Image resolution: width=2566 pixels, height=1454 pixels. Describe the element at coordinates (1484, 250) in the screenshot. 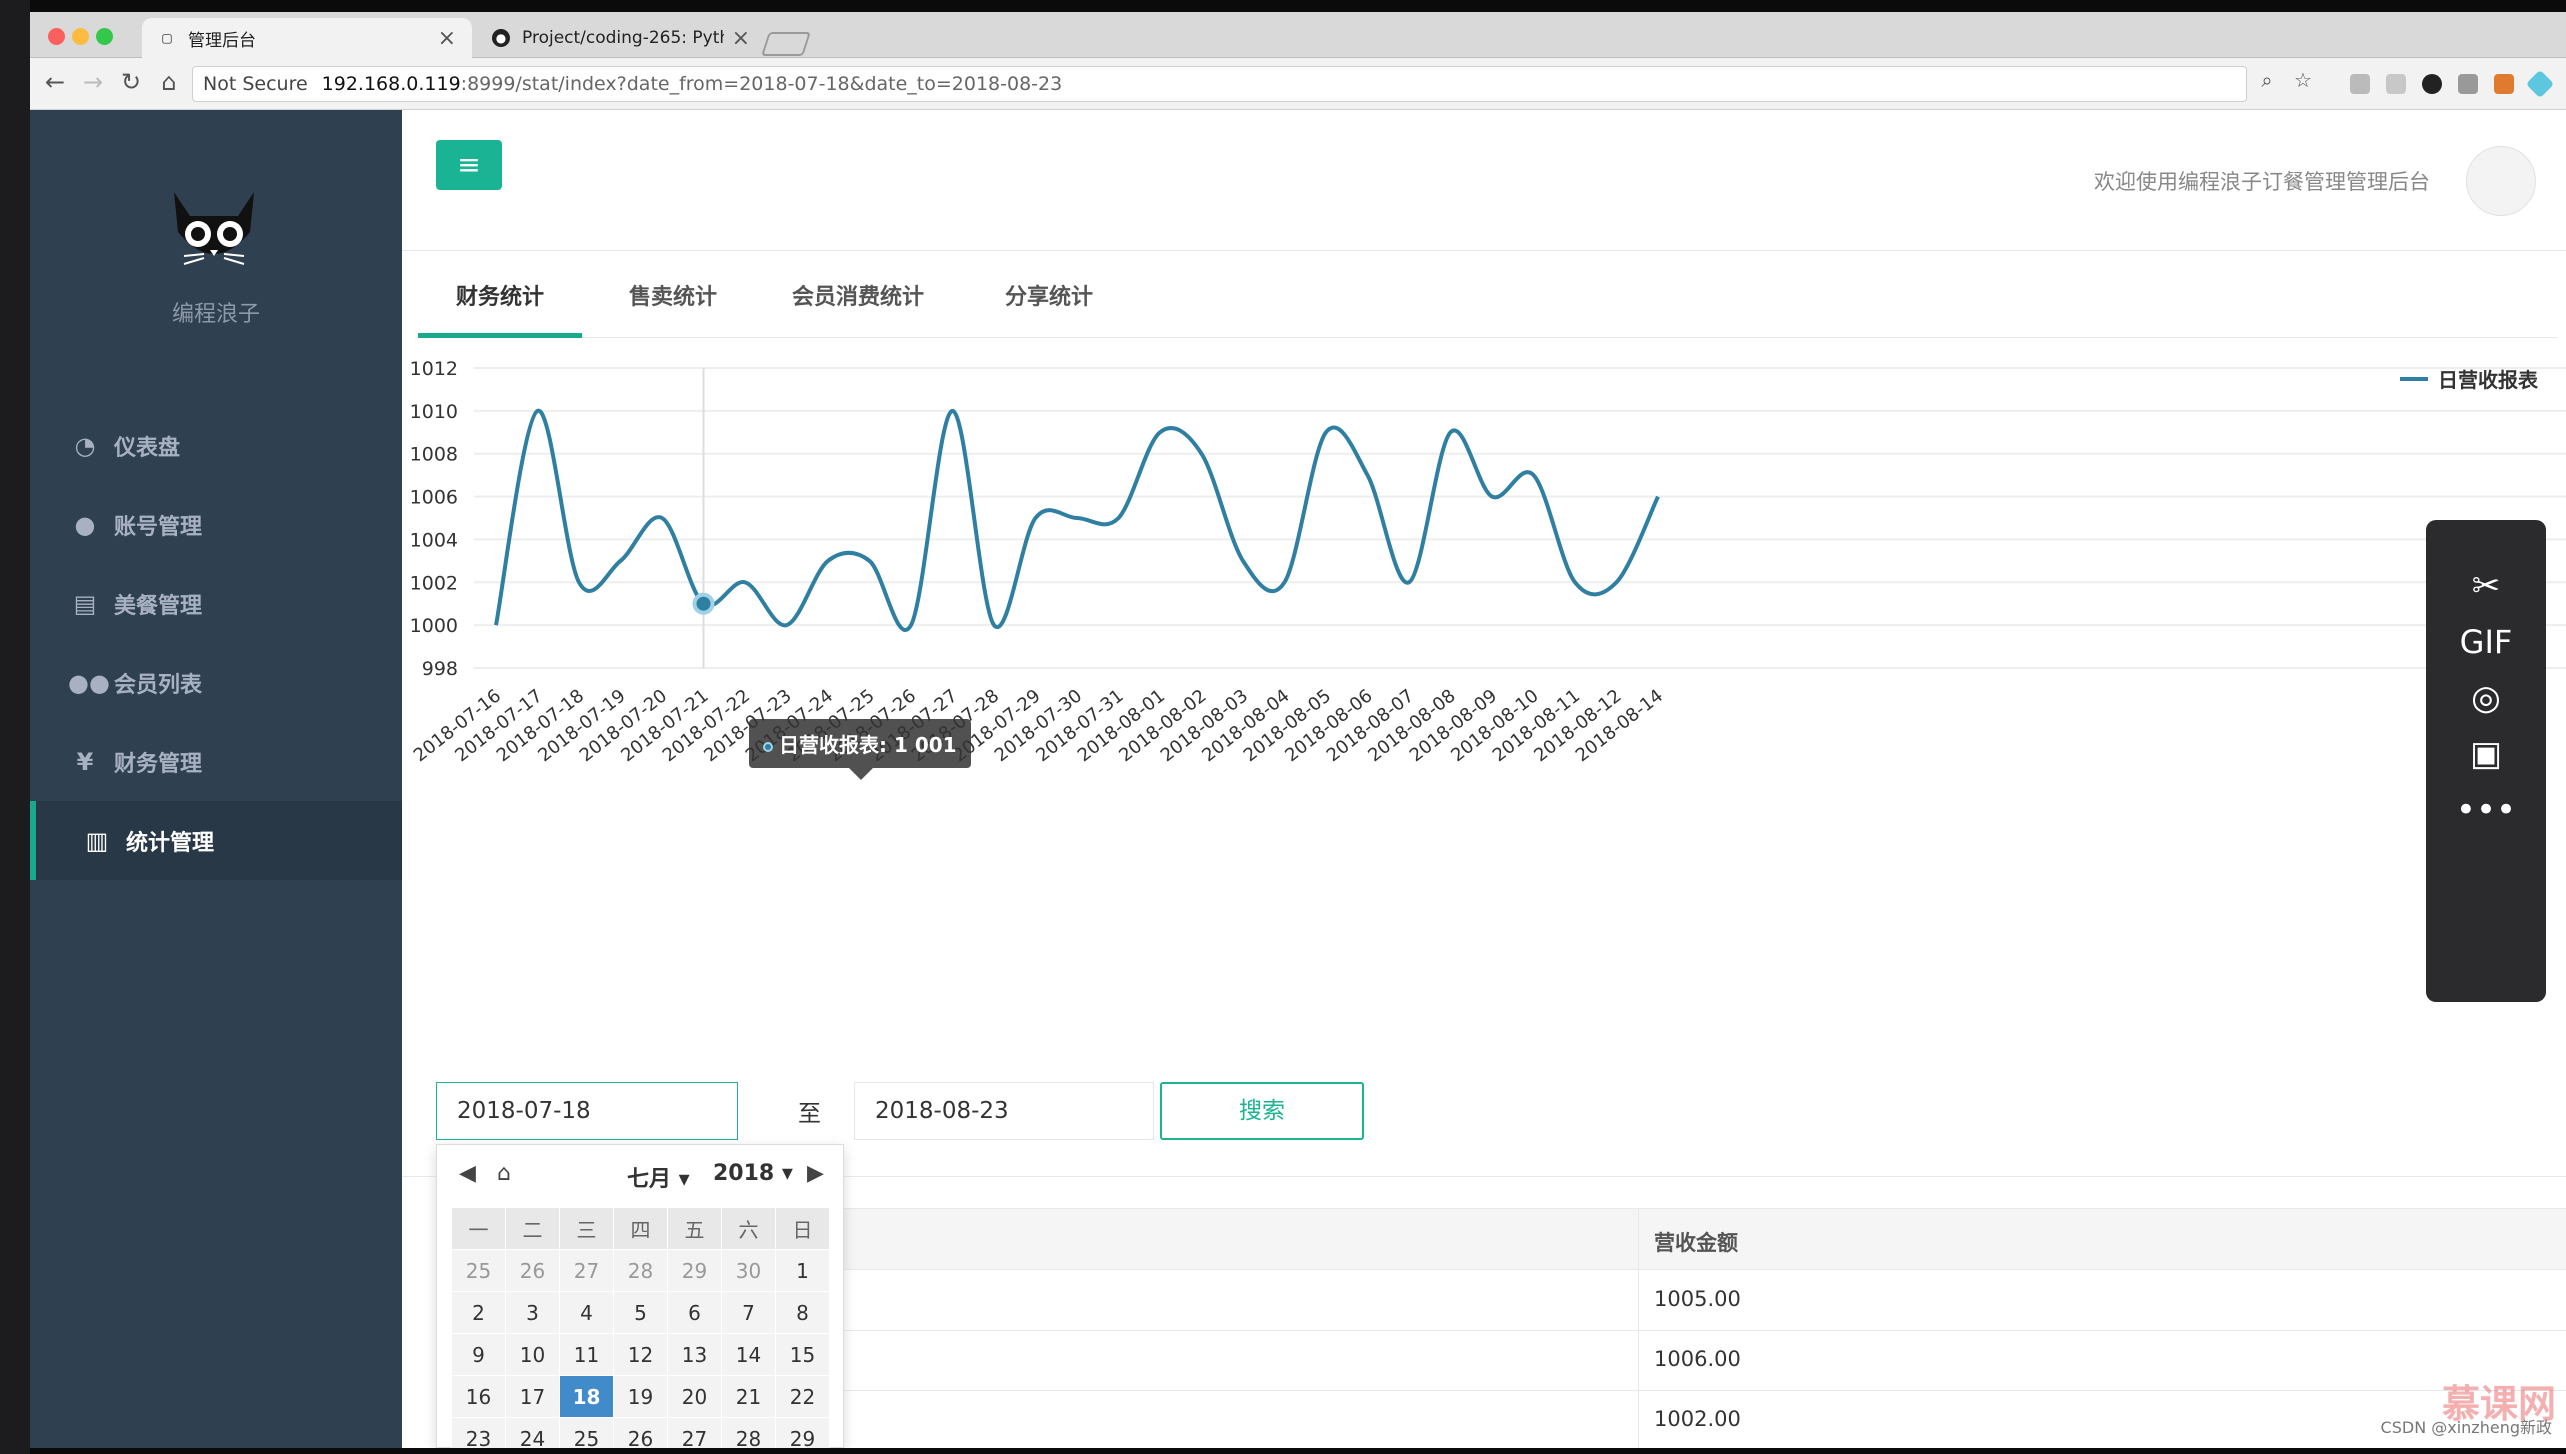

I see `header-divider` at that location.